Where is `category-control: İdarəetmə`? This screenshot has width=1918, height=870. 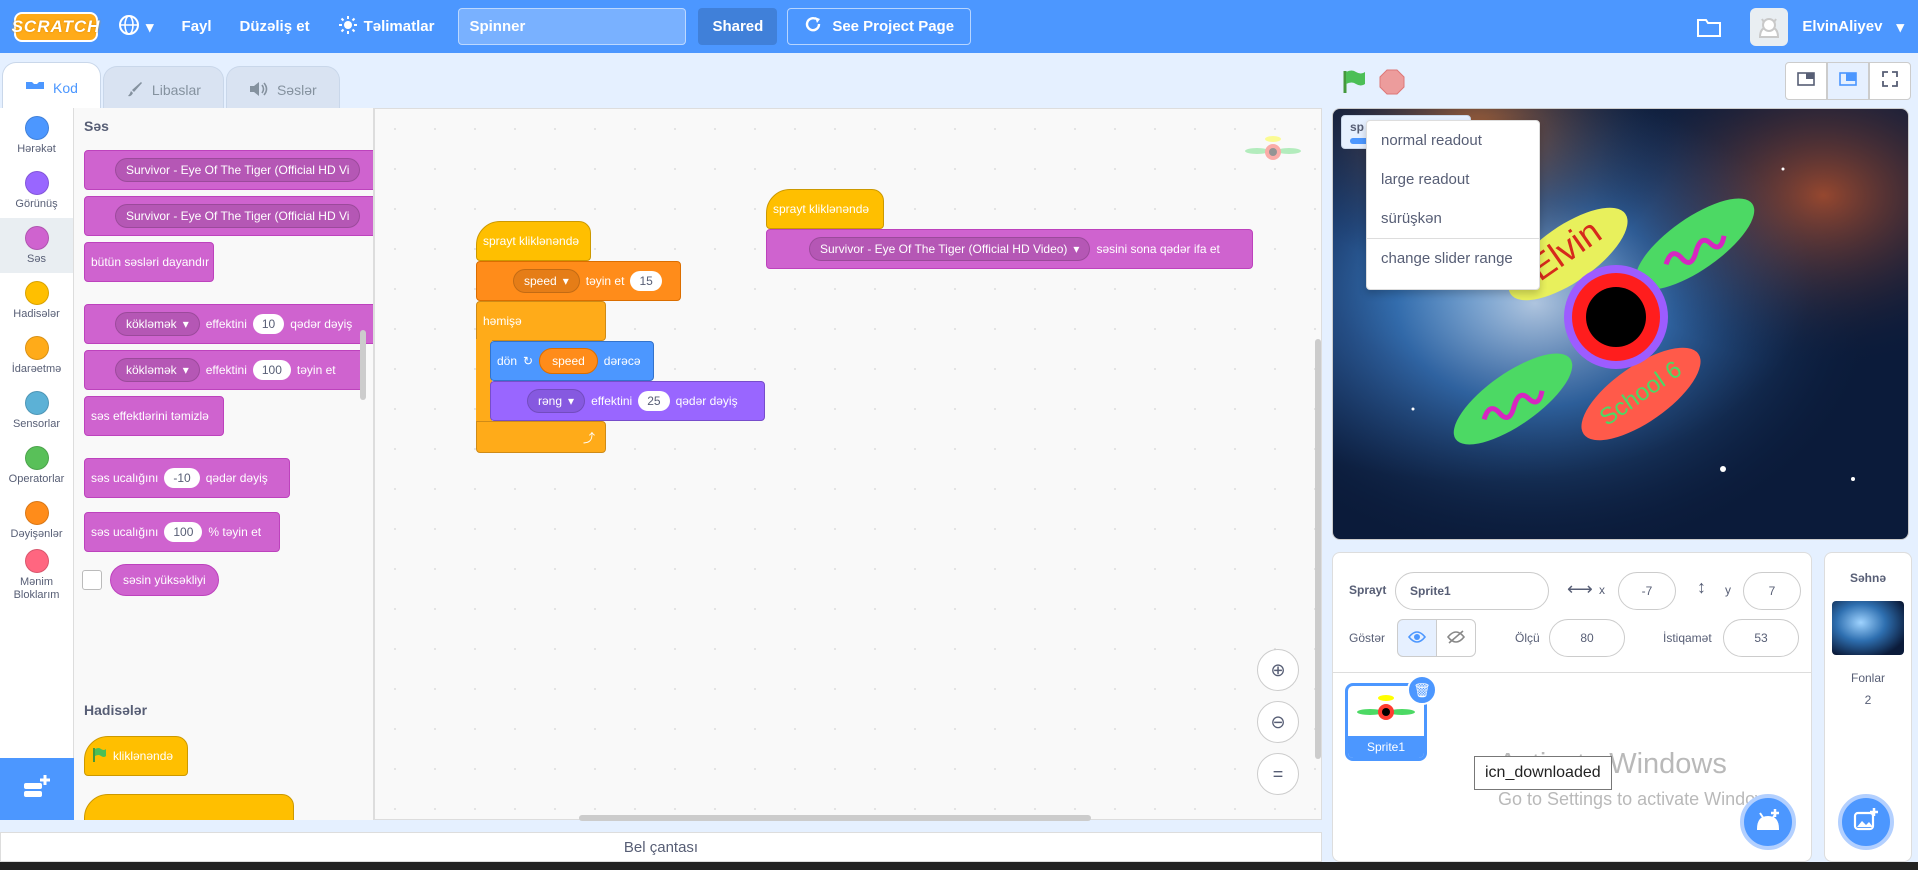
category-control: İdarəetmə is located at coordinates (36, 355).